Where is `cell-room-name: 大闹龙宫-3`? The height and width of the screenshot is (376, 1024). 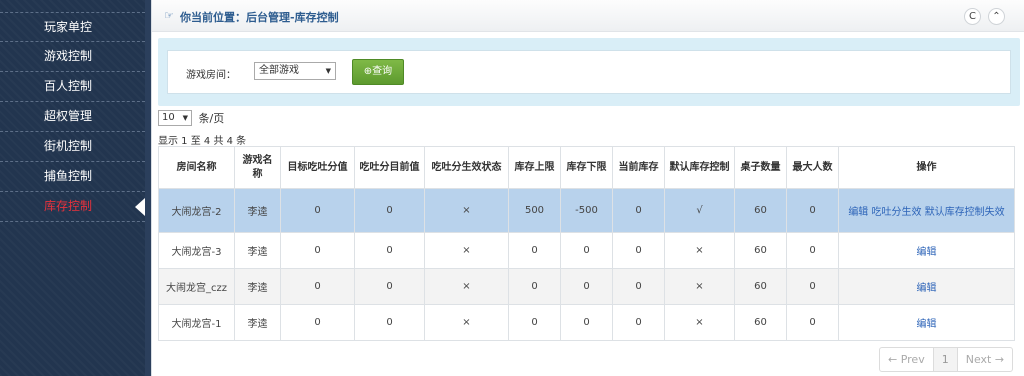 cell-room-name: 大闹龙宫-3 is located at coordinates (196, 250).